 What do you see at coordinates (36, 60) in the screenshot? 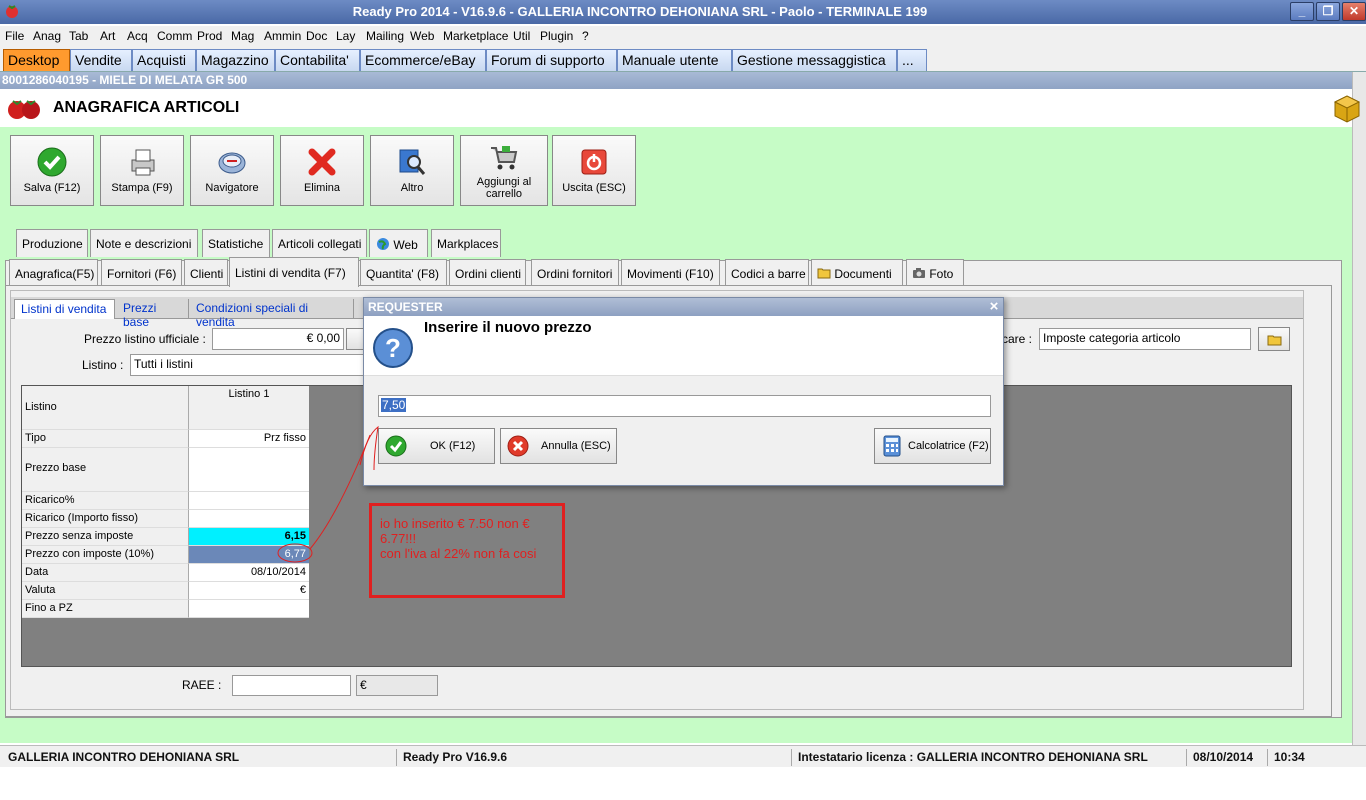
I see `apptab-desktop: Desktop` at bounding box center [36, 60].